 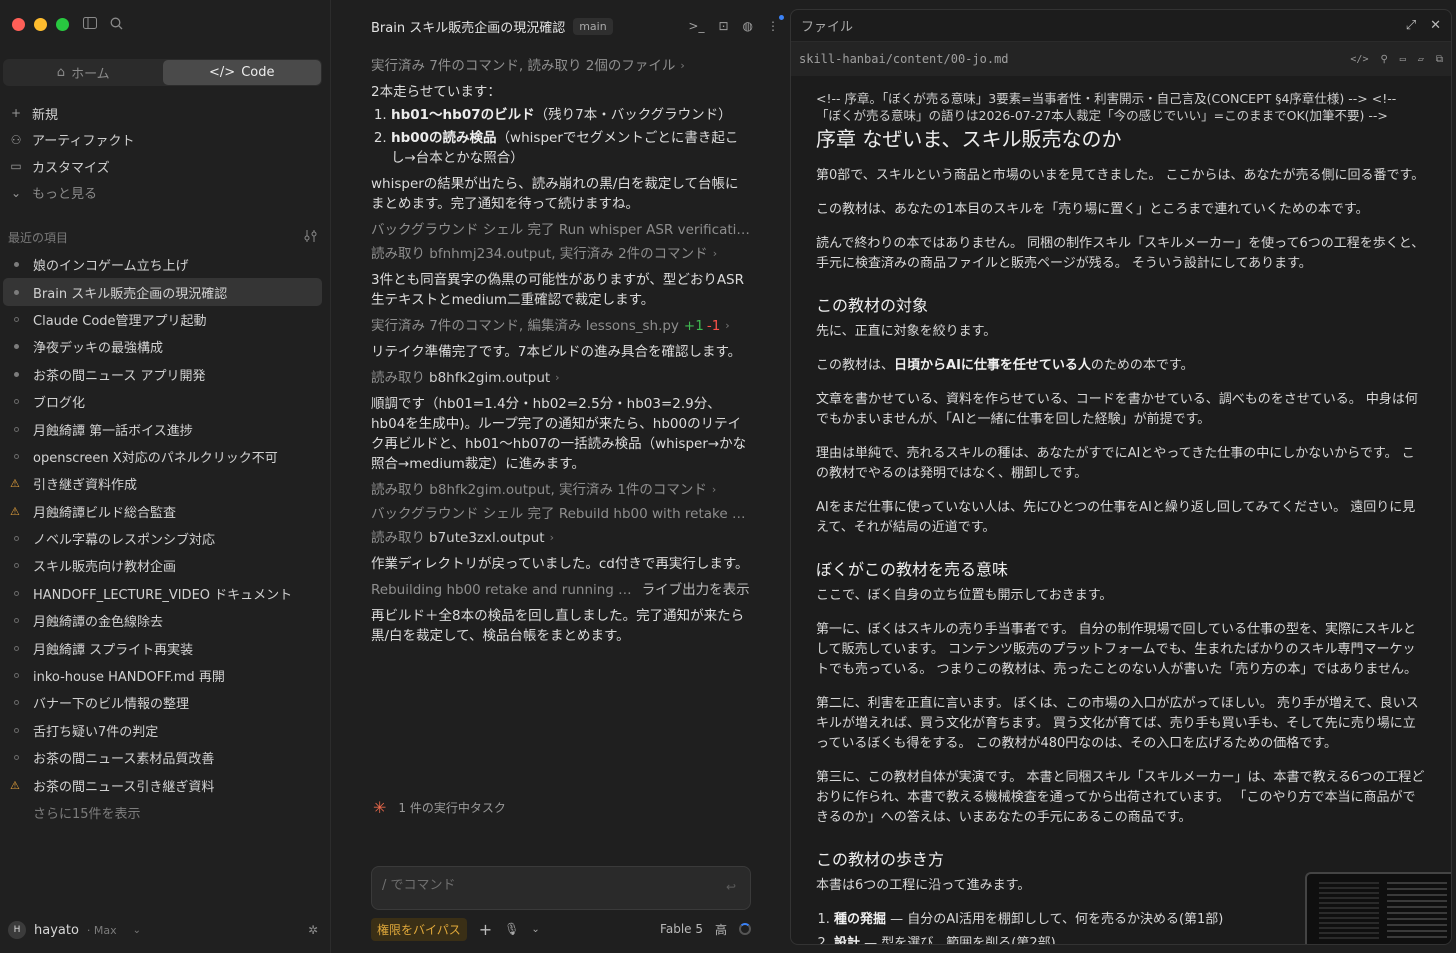 I want to click on enter-icon: ↩, so click(x=731, y=887).